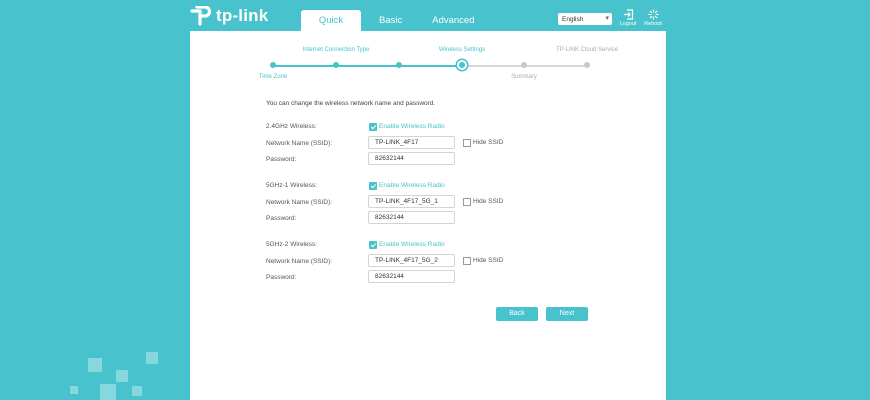 Image resolution: width=870 pixels, height=400 pixels. I want to click on tp-link-logo-icon, so click(201, 16).